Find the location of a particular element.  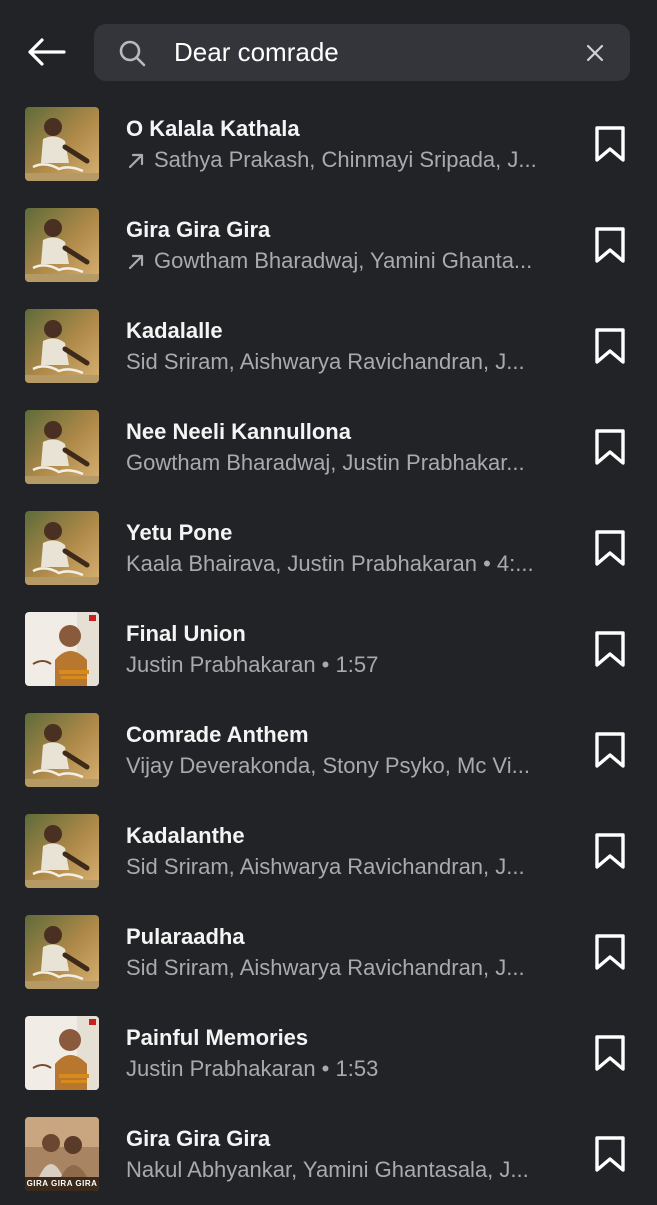

artist-text: Justin Prabhakaran • 1:53 is located at coordinates (252, 1068).